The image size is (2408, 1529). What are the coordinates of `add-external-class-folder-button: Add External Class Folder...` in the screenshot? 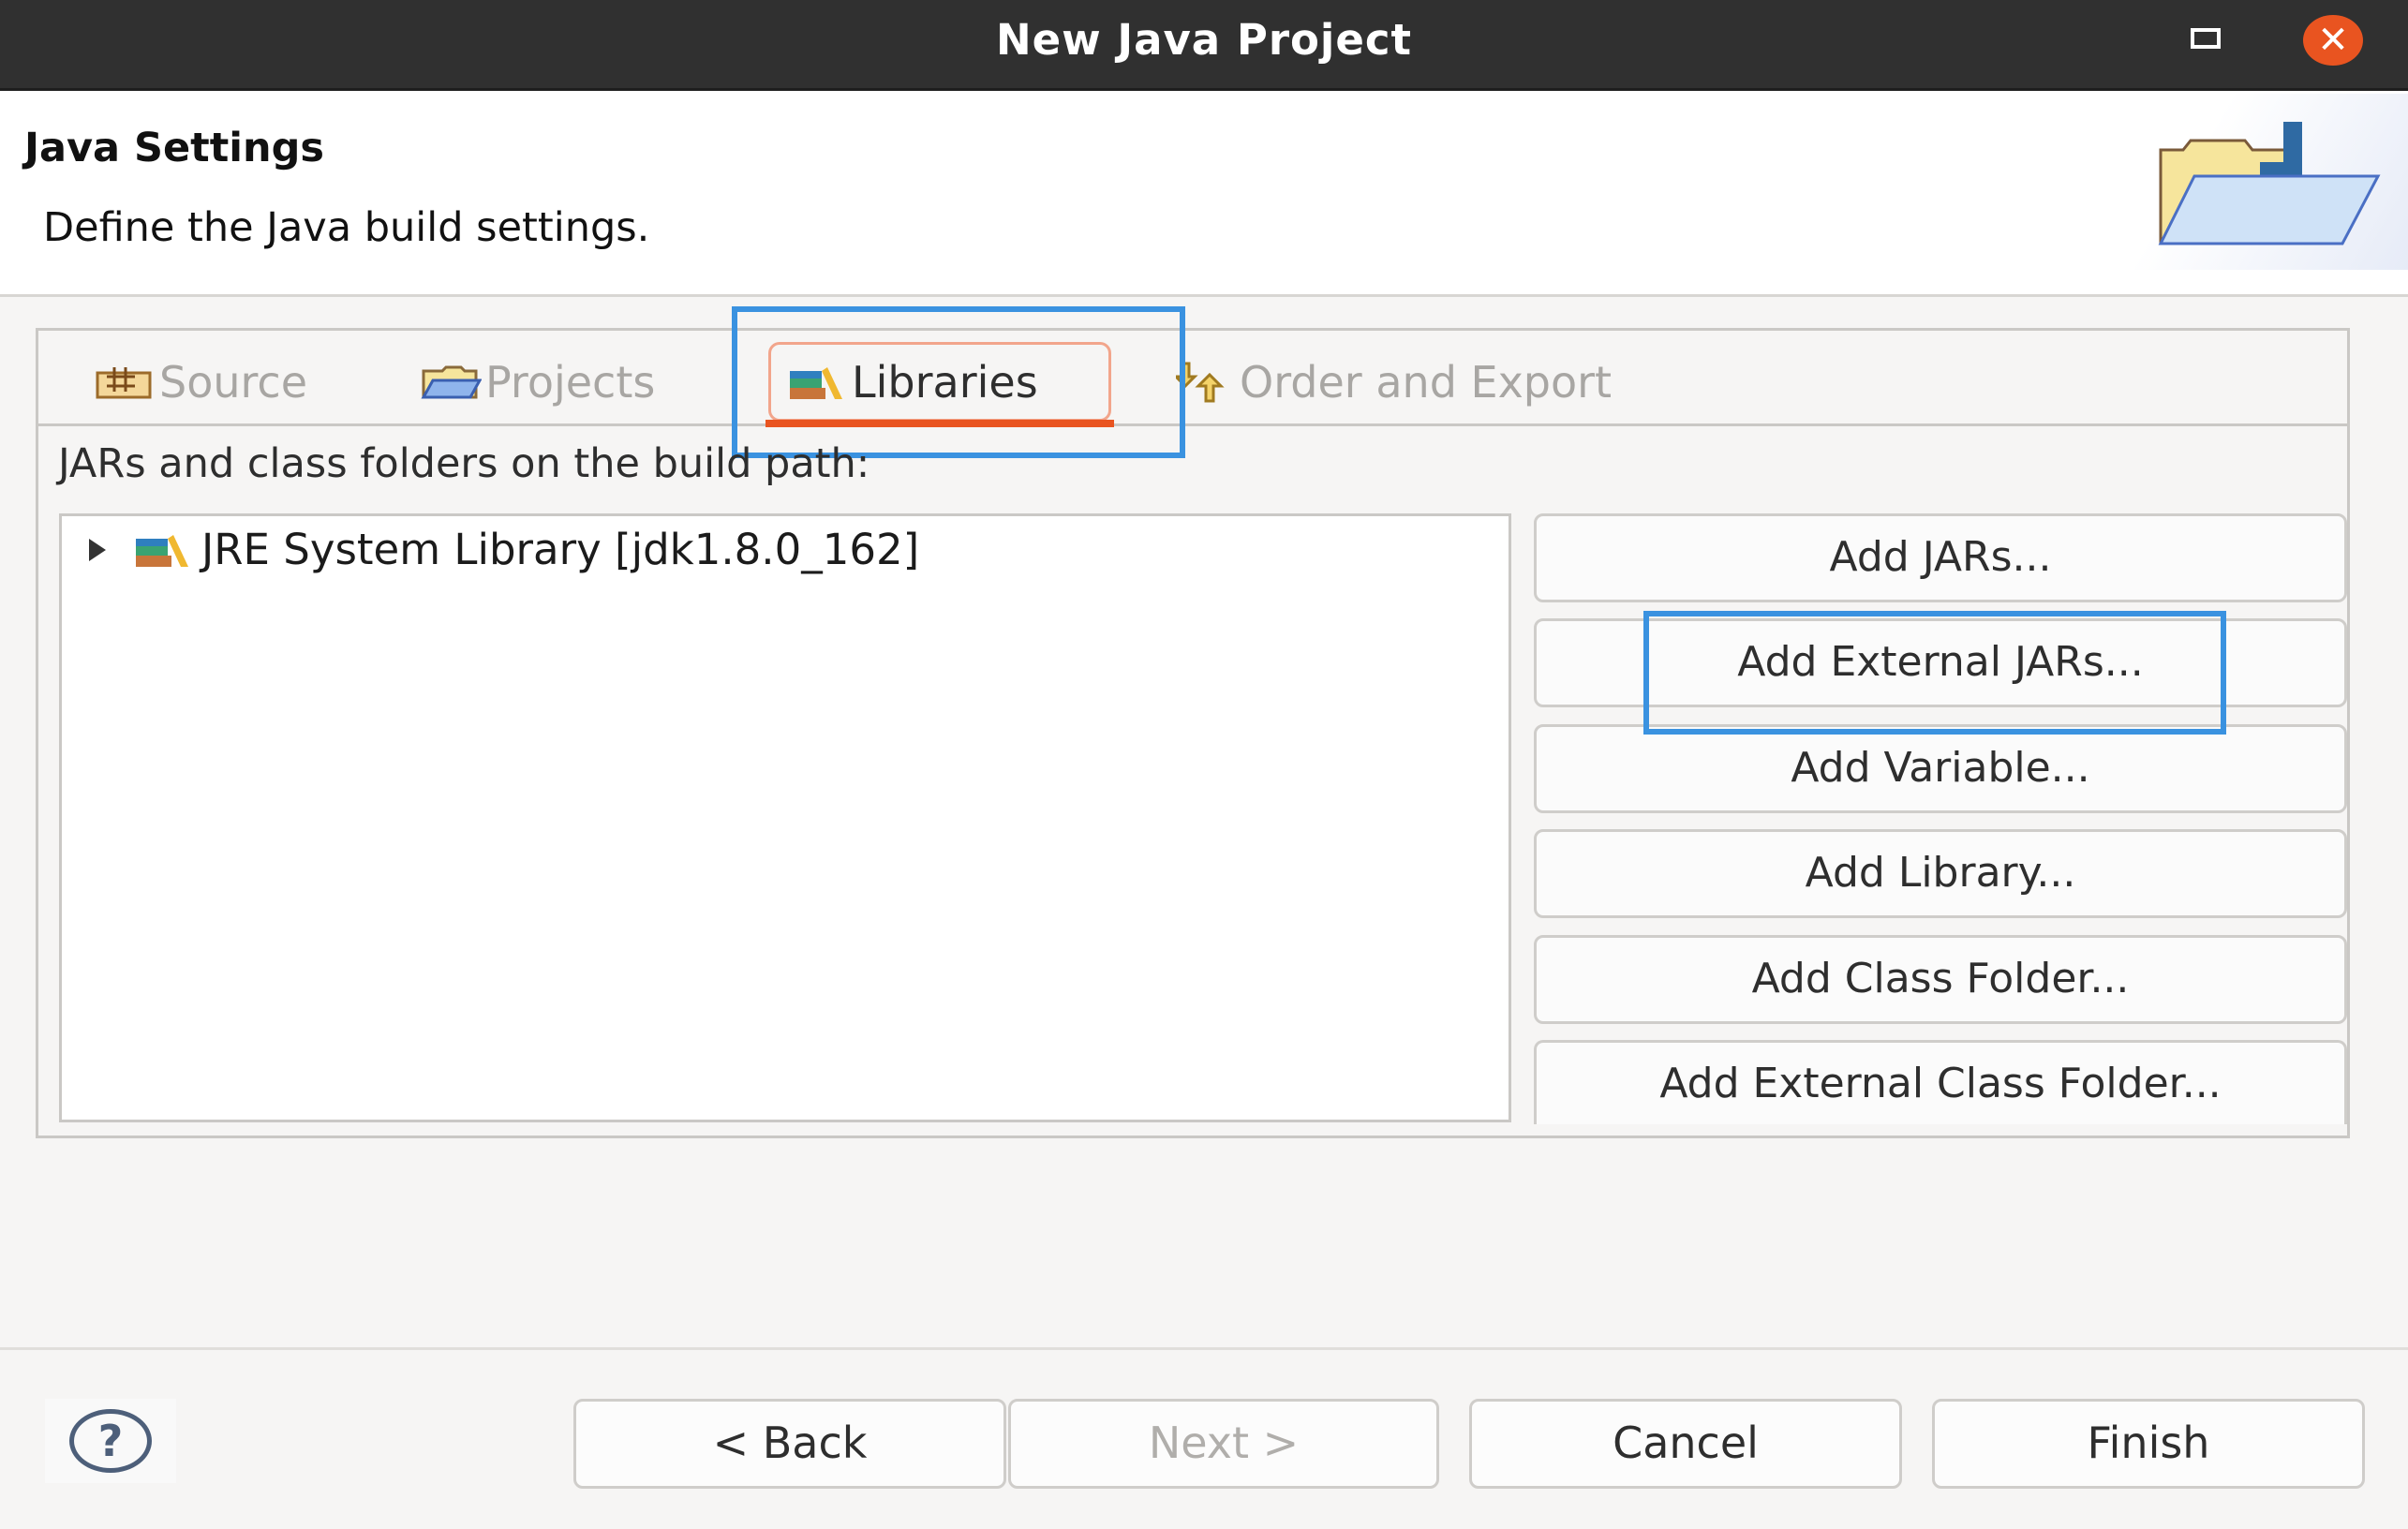 It's located at (1941, 1082).